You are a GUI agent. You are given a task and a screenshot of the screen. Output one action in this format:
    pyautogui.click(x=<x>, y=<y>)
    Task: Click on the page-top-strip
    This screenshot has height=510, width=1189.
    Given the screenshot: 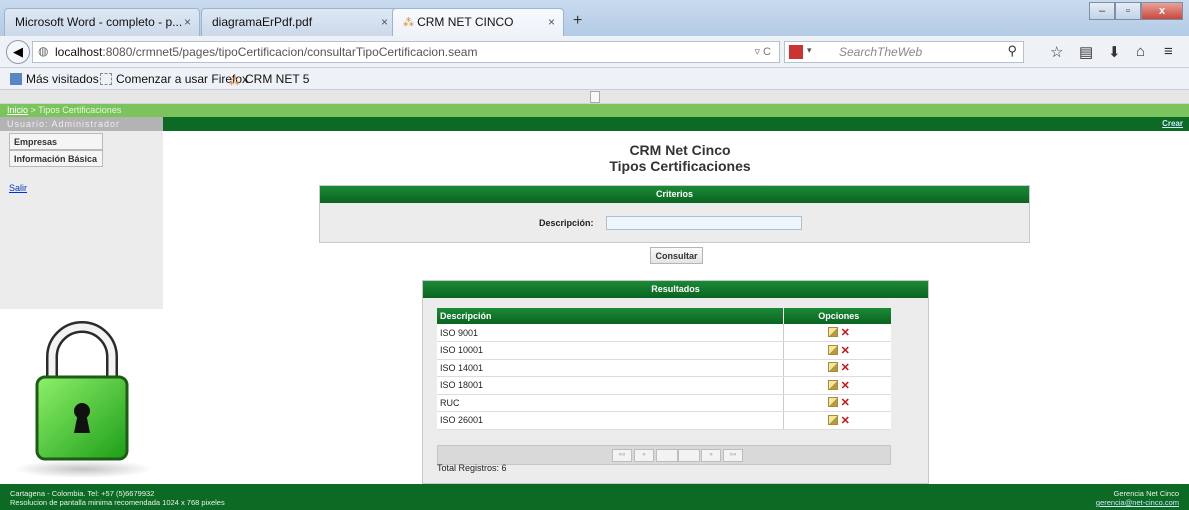 What is the action you would take?
    pyautogui.click(x=594, y=97)
    